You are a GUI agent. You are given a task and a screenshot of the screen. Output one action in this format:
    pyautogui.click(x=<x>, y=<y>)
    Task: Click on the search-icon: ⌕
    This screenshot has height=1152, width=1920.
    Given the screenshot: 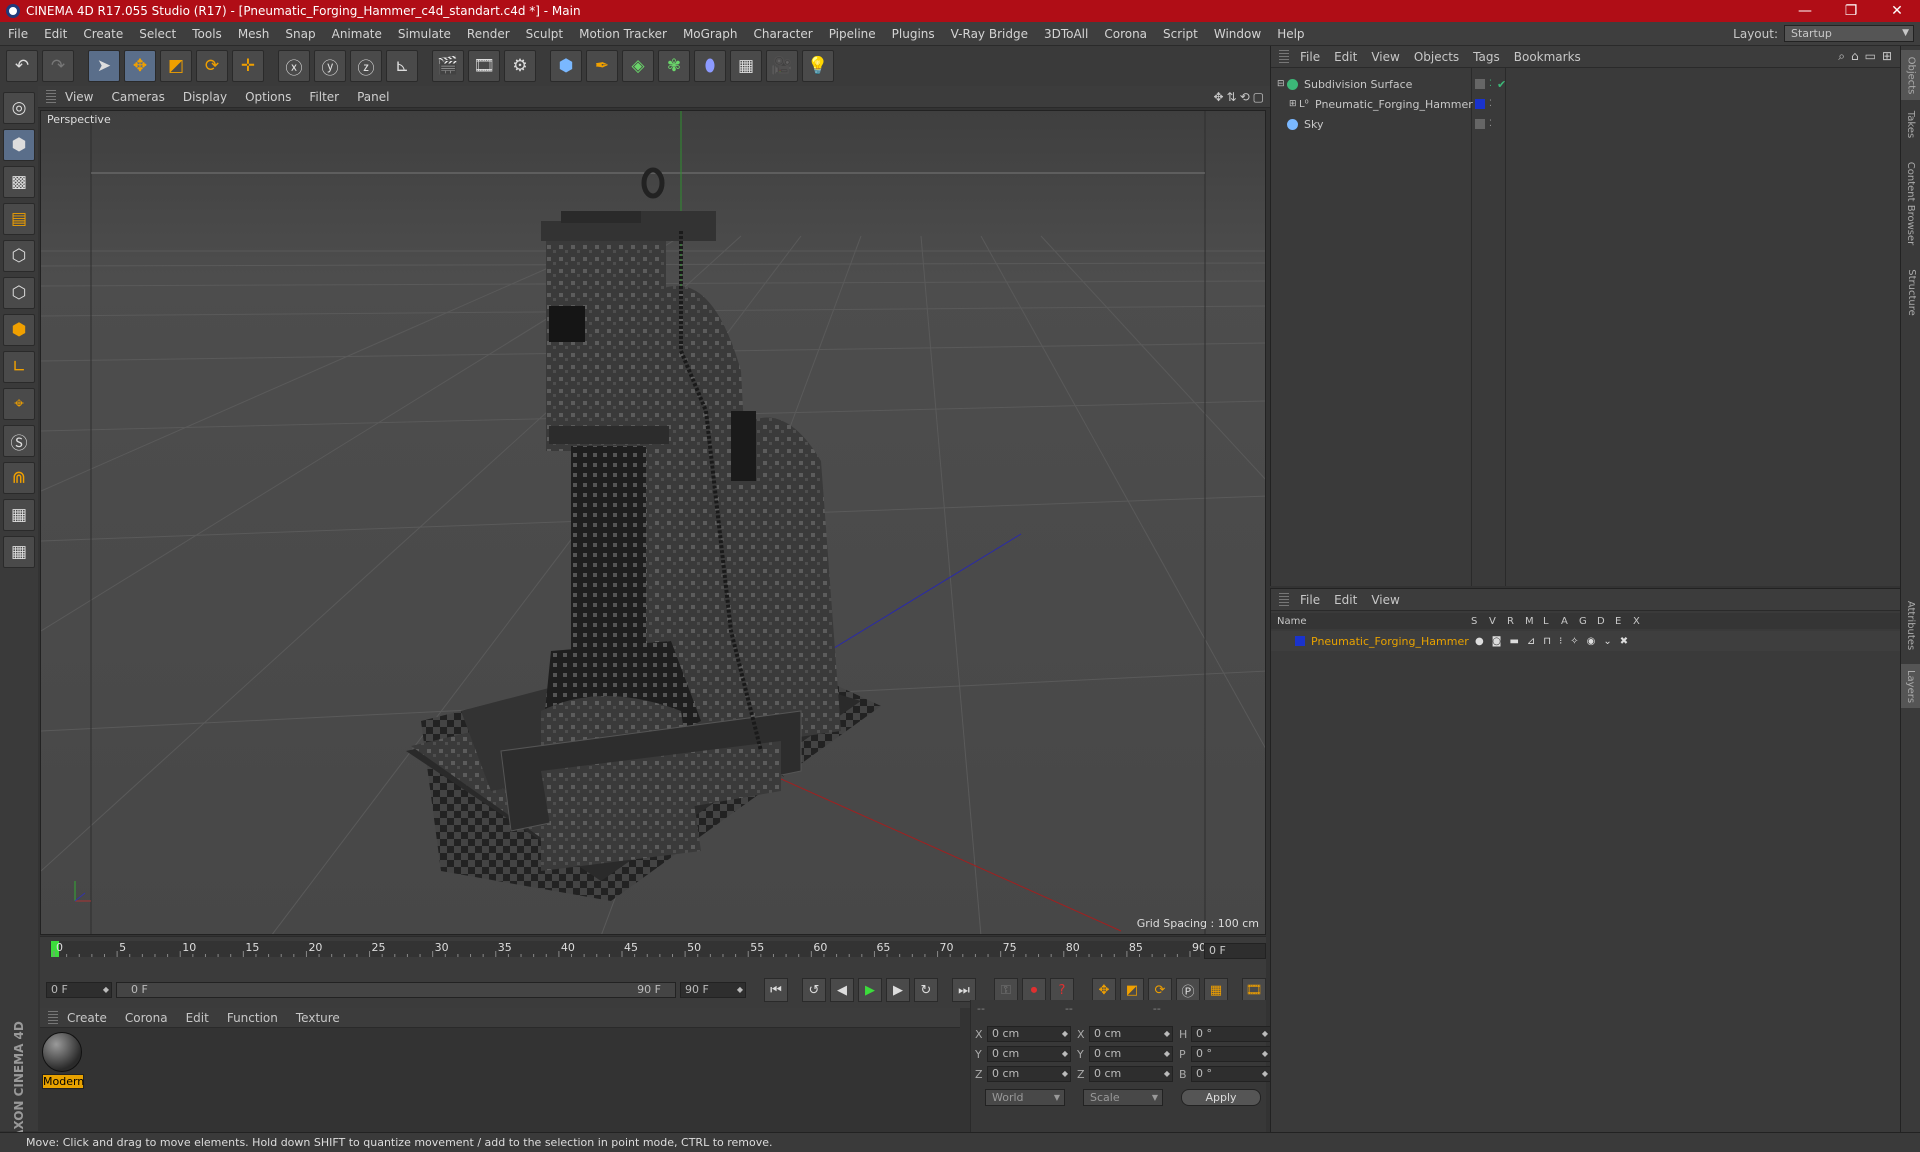 What is the action you would take?
    pyautogui.click(x=1841, y=56)
    